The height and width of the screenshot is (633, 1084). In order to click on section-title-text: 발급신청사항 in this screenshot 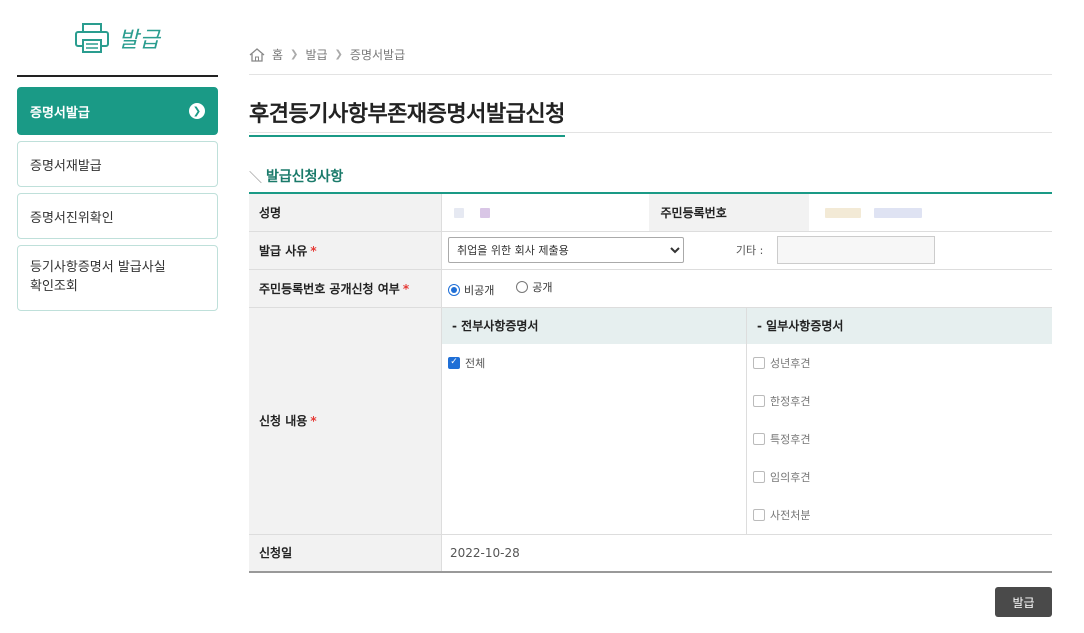, I will do `click(305, 177)`.